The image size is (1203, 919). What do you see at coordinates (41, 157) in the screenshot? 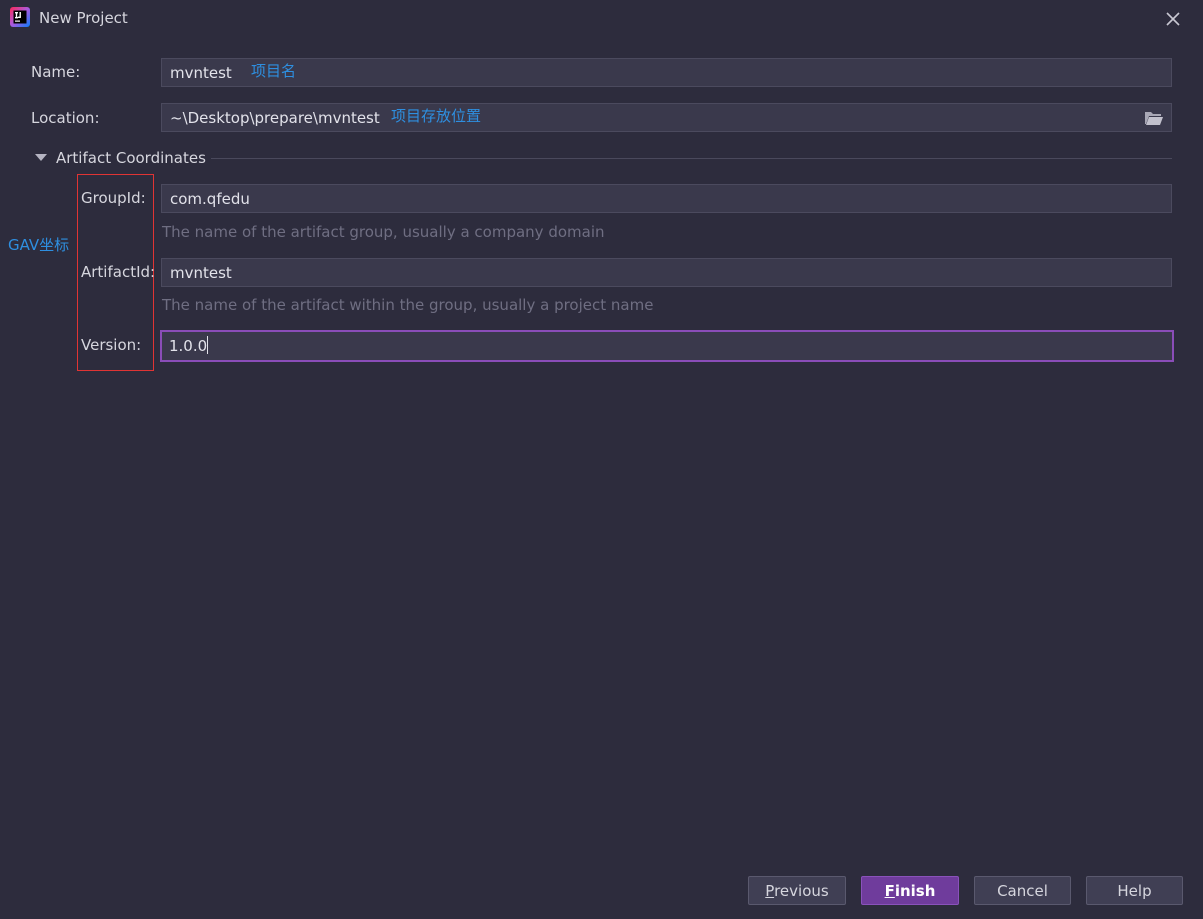
I see `expand-triangle-icon` at bounding box center [41, 157].